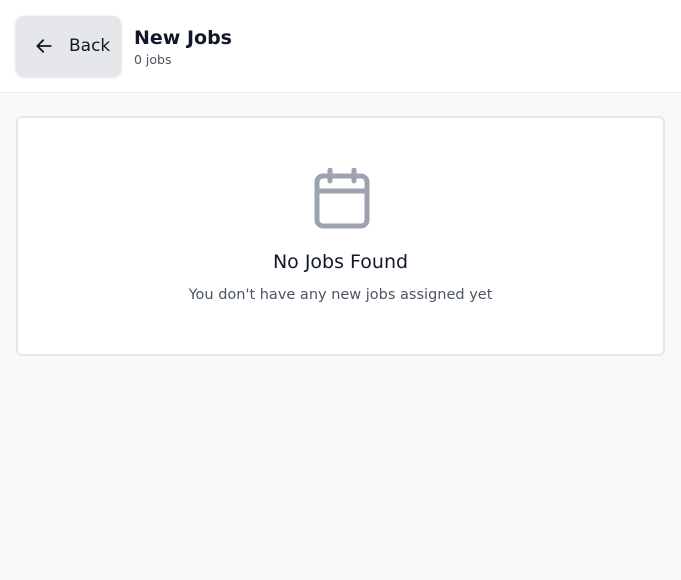 This screenshot has width=681, height=580. Describe the element at coordinates (183, 38) in the screenshot. I see `page-title: New Jobs` at that location.